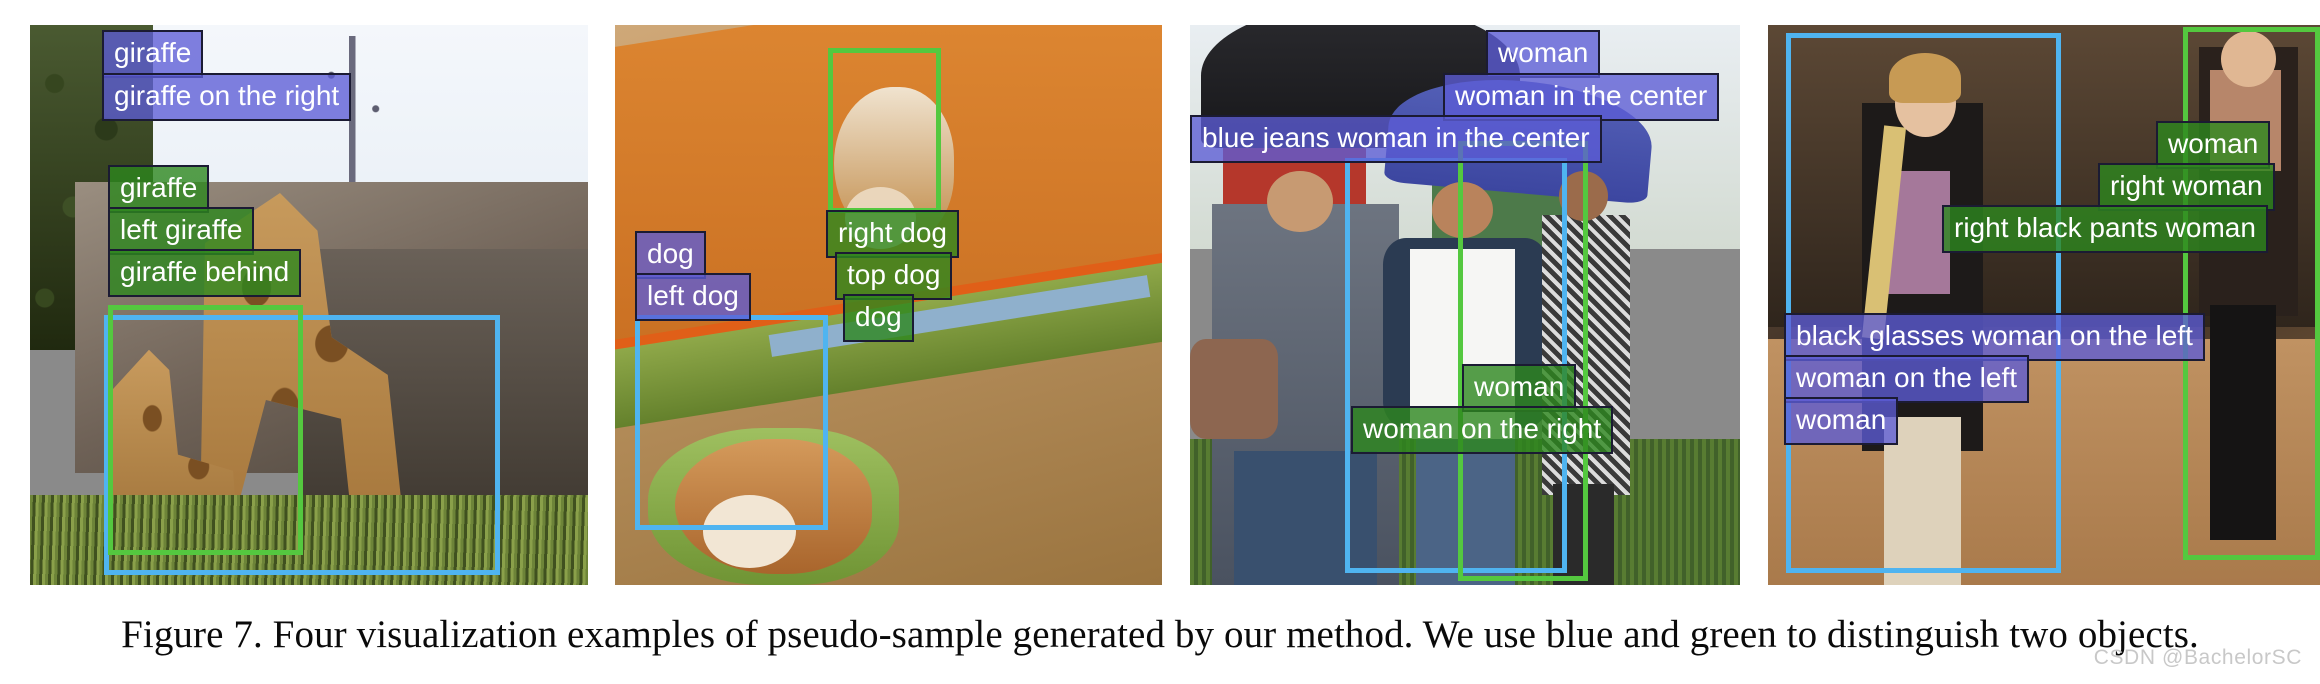  I want to click on watermark: CSDN @BachelorSC, so click(2197, 657).